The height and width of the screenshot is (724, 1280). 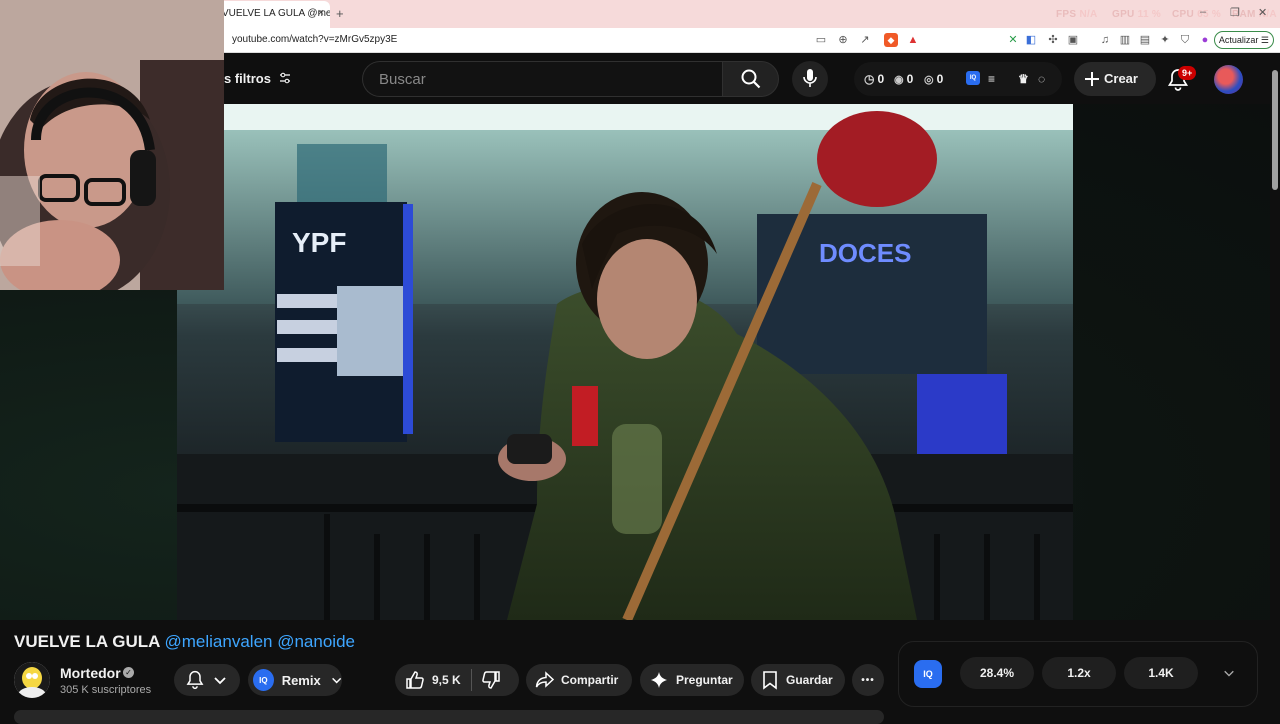 What do you see at coordinates (263, 680) in the screenshot?
I see `iq-icon: IQ` at bounding box center [263, 680].